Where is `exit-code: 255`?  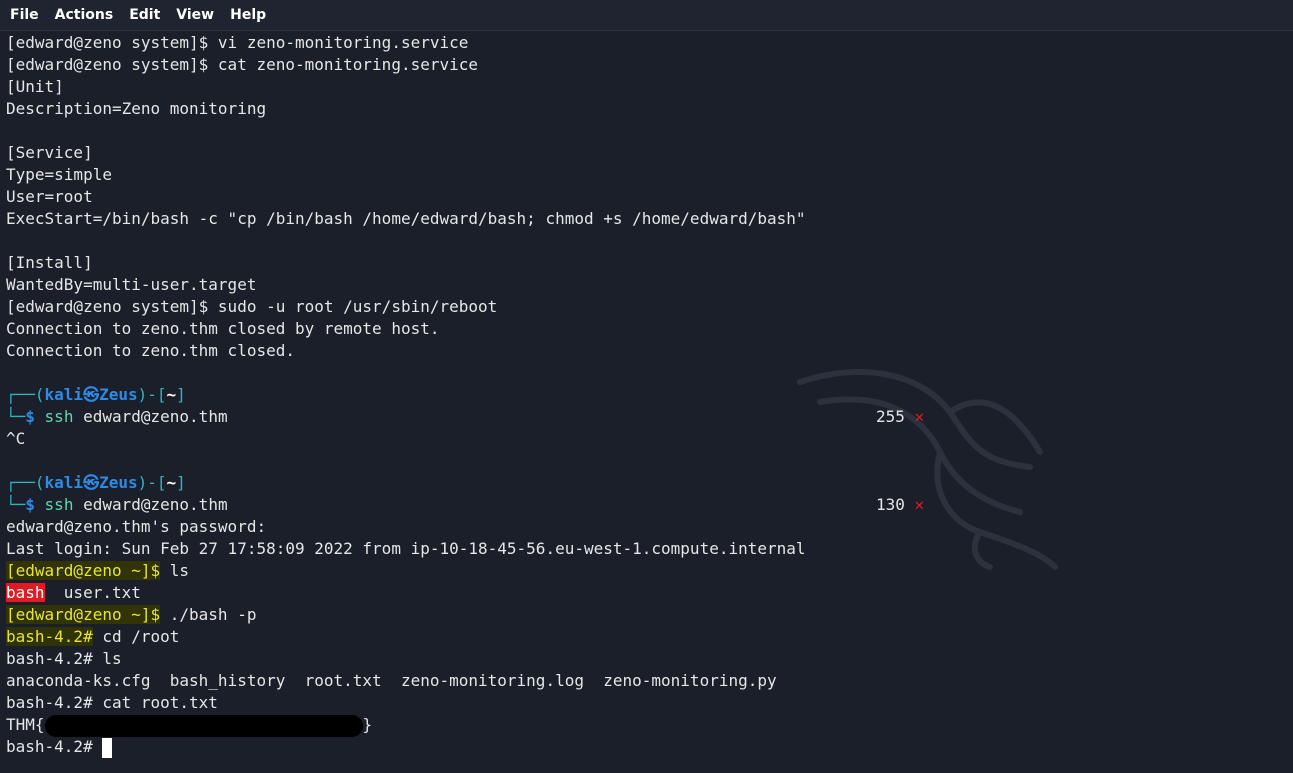
exit-code: 255 is located at coordinates (890, 416).